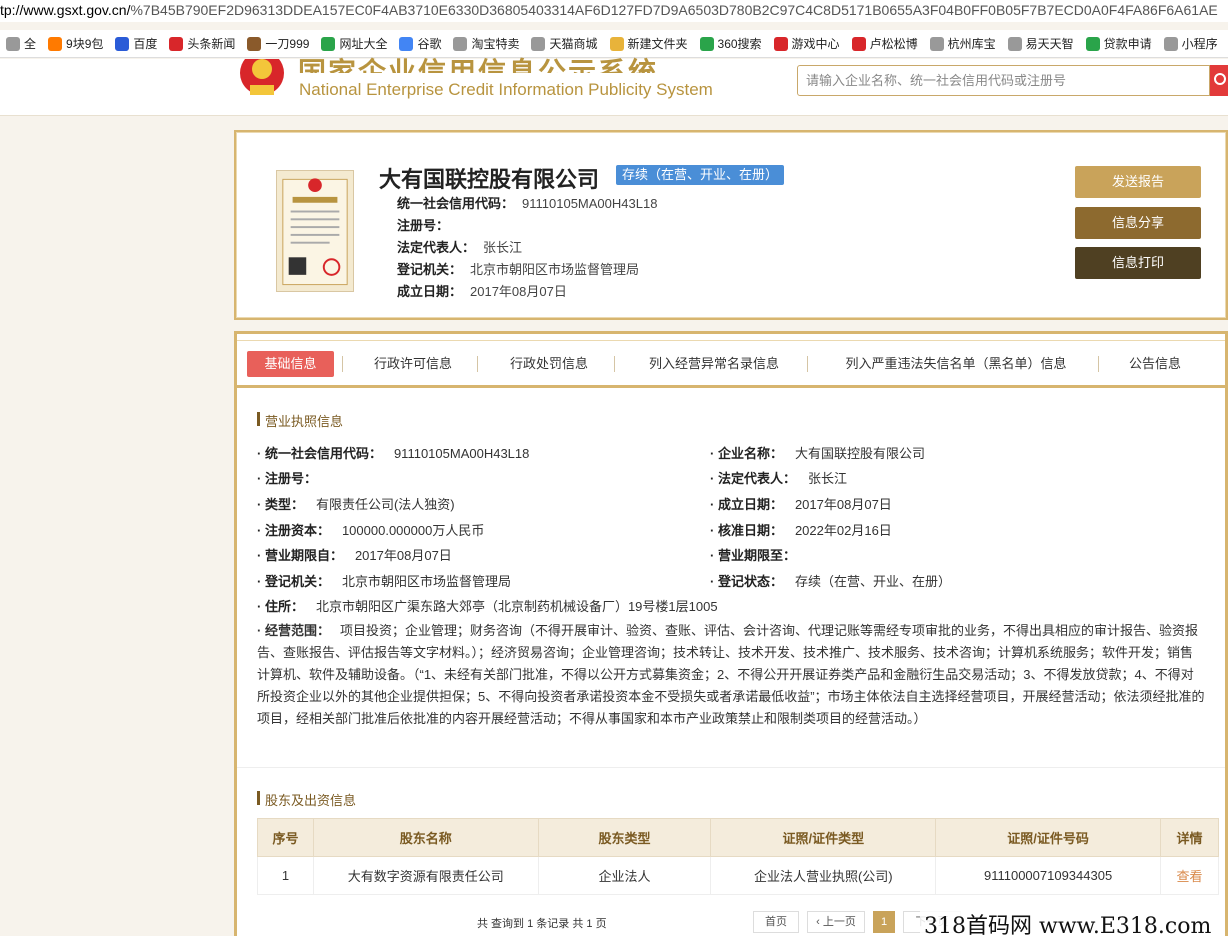 The width and height of the screenshot is (1228, 936). Describe the element at coordinates (573, 44) in the screenshot. I see `bookmark-label: 天猫商城` at that location.